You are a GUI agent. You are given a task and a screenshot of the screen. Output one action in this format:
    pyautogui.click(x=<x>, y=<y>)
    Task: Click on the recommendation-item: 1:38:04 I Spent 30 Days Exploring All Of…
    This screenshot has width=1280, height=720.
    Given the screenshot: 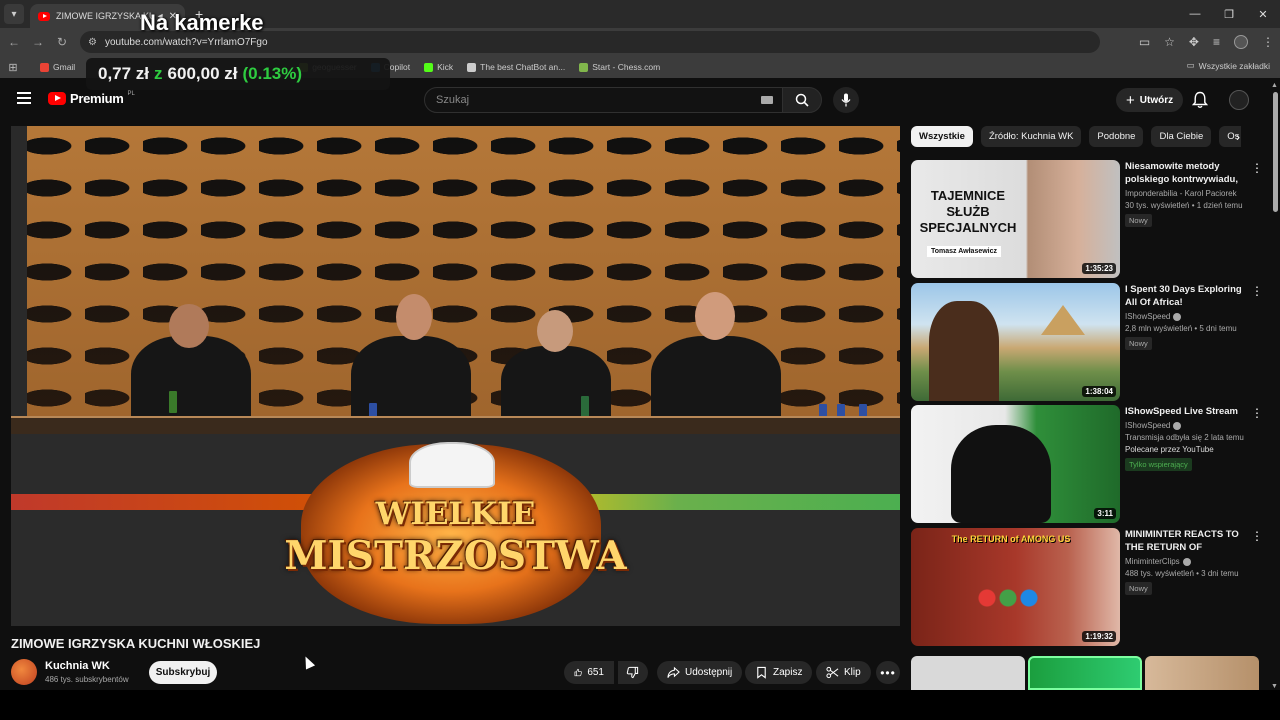 What is the action you would take?
    pyautogui.click(x=1087, y=342)
    